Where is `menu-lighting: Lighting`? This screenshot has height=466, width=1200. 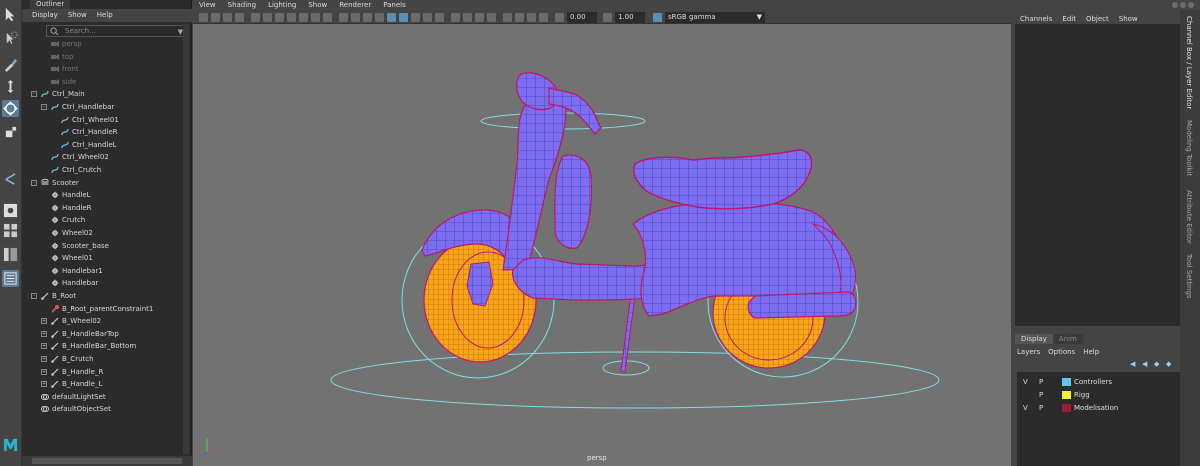
menu-lighting: Lighting is located at coordinates (282, 5).